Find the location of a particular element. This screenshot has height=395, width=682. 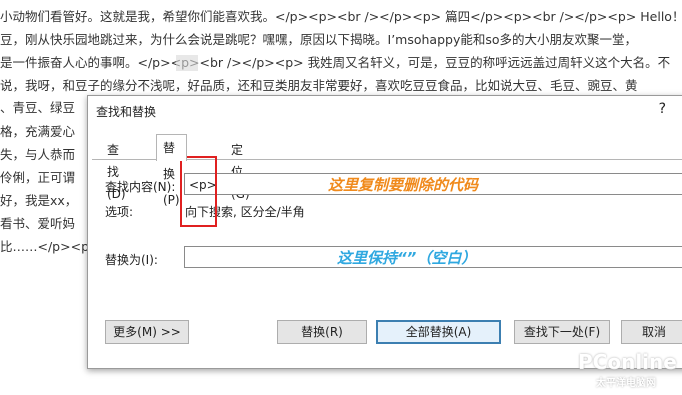

more-button: 更多(M) >> is located at coordinates (147, 332).